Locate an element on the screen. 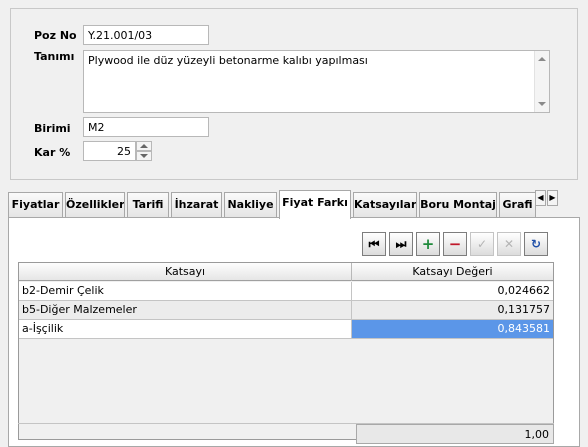 This screenshot has width=588, height=447. kar-spinner is located at coordinates (144, 151).